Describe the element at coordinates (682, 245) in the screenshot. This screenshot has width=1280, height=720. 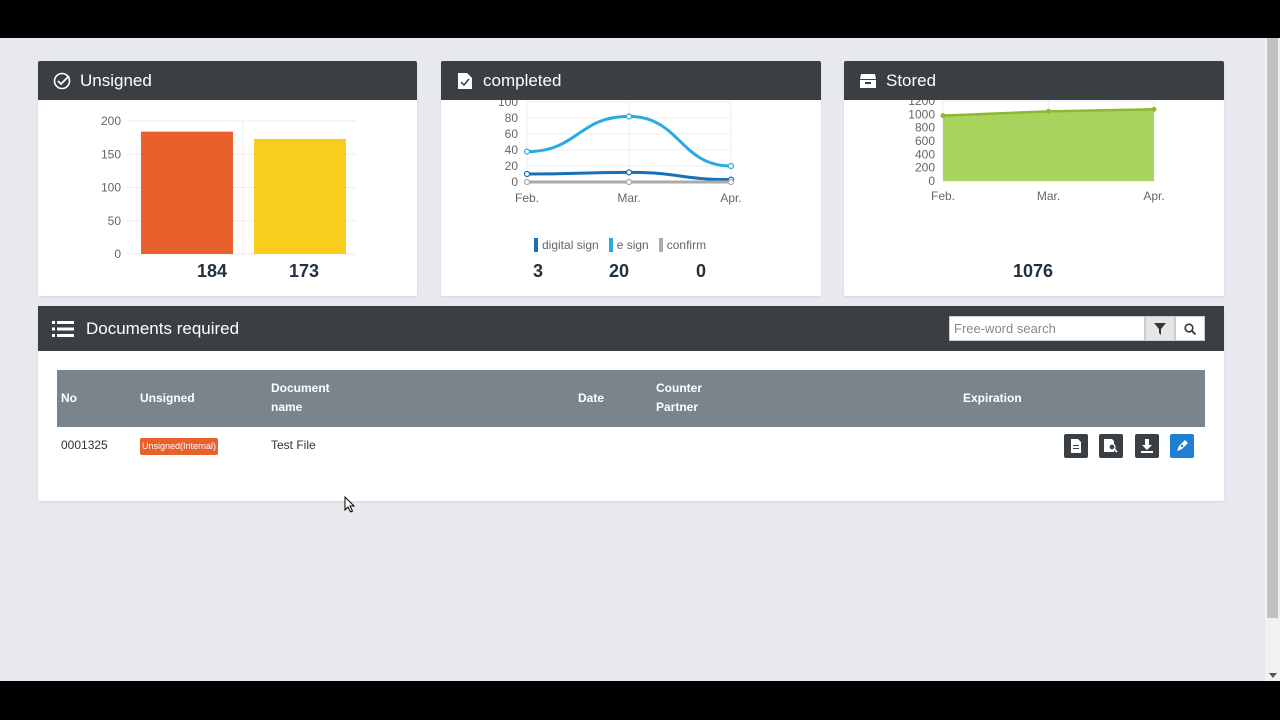
I see `legend-confirm: confirm` at that location.